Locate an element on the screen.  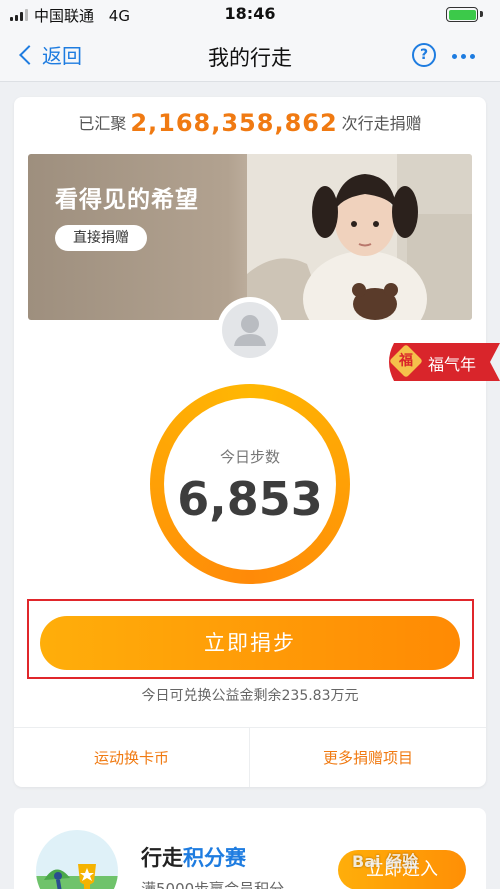
badge-text: 福气年 is located at coordinates (452, 364).